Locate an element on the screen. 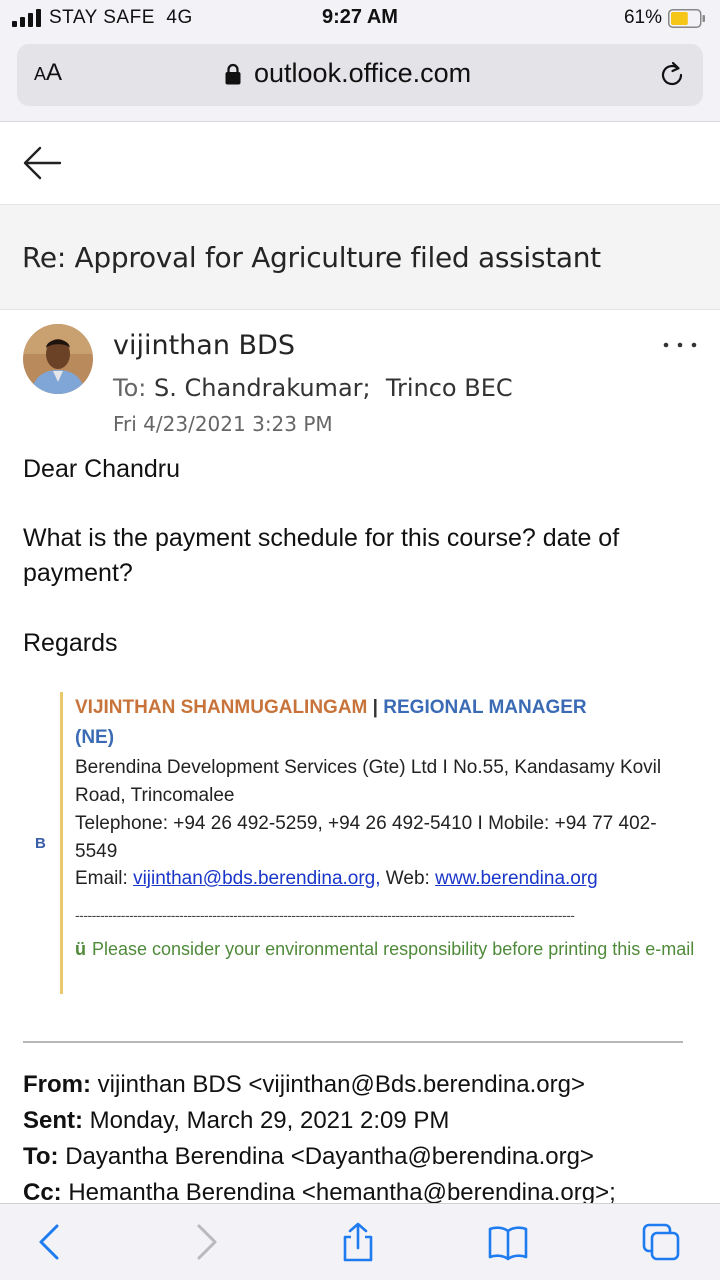  share-icon is located at coordinates (358, 1242).